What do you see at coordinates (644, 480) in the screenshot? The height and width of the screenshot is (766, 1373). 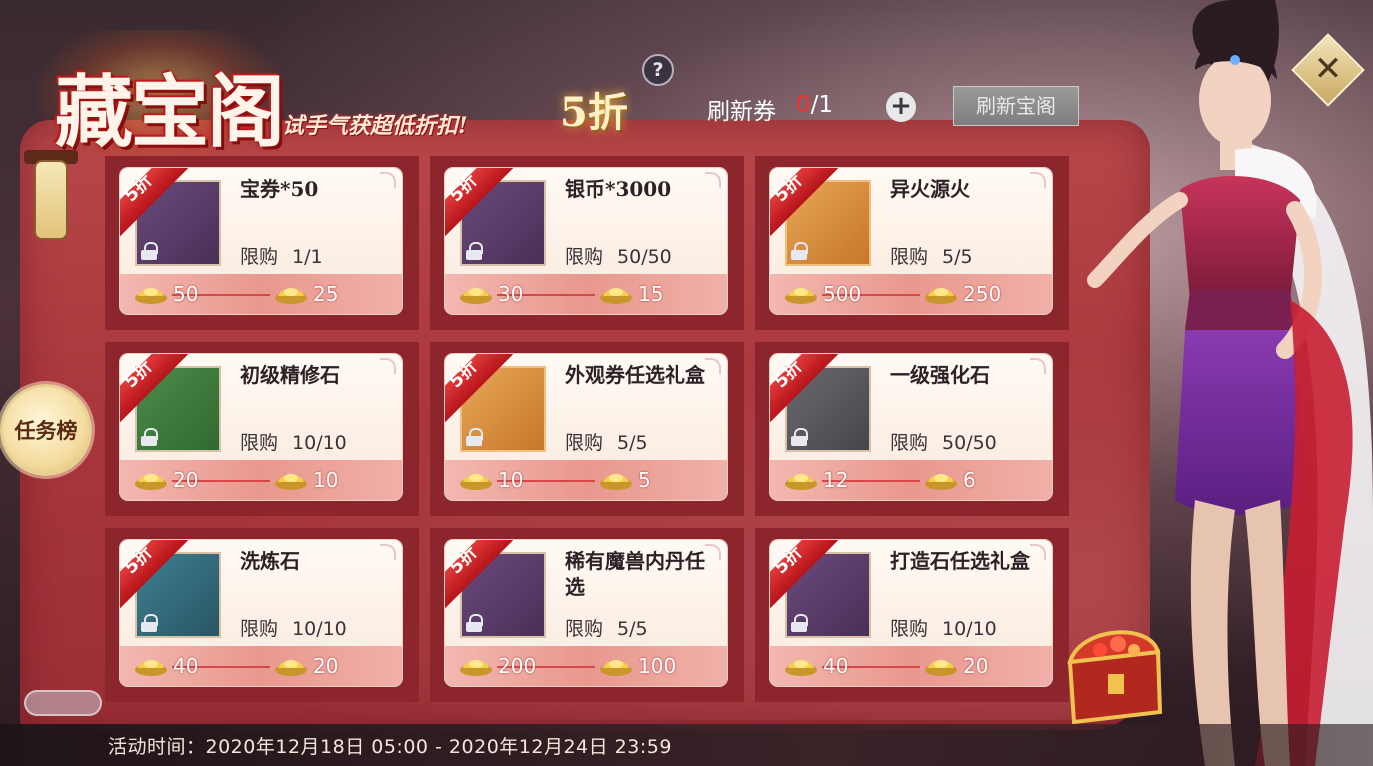 I see `sale-price: 5` at bounding box center [644, 480].